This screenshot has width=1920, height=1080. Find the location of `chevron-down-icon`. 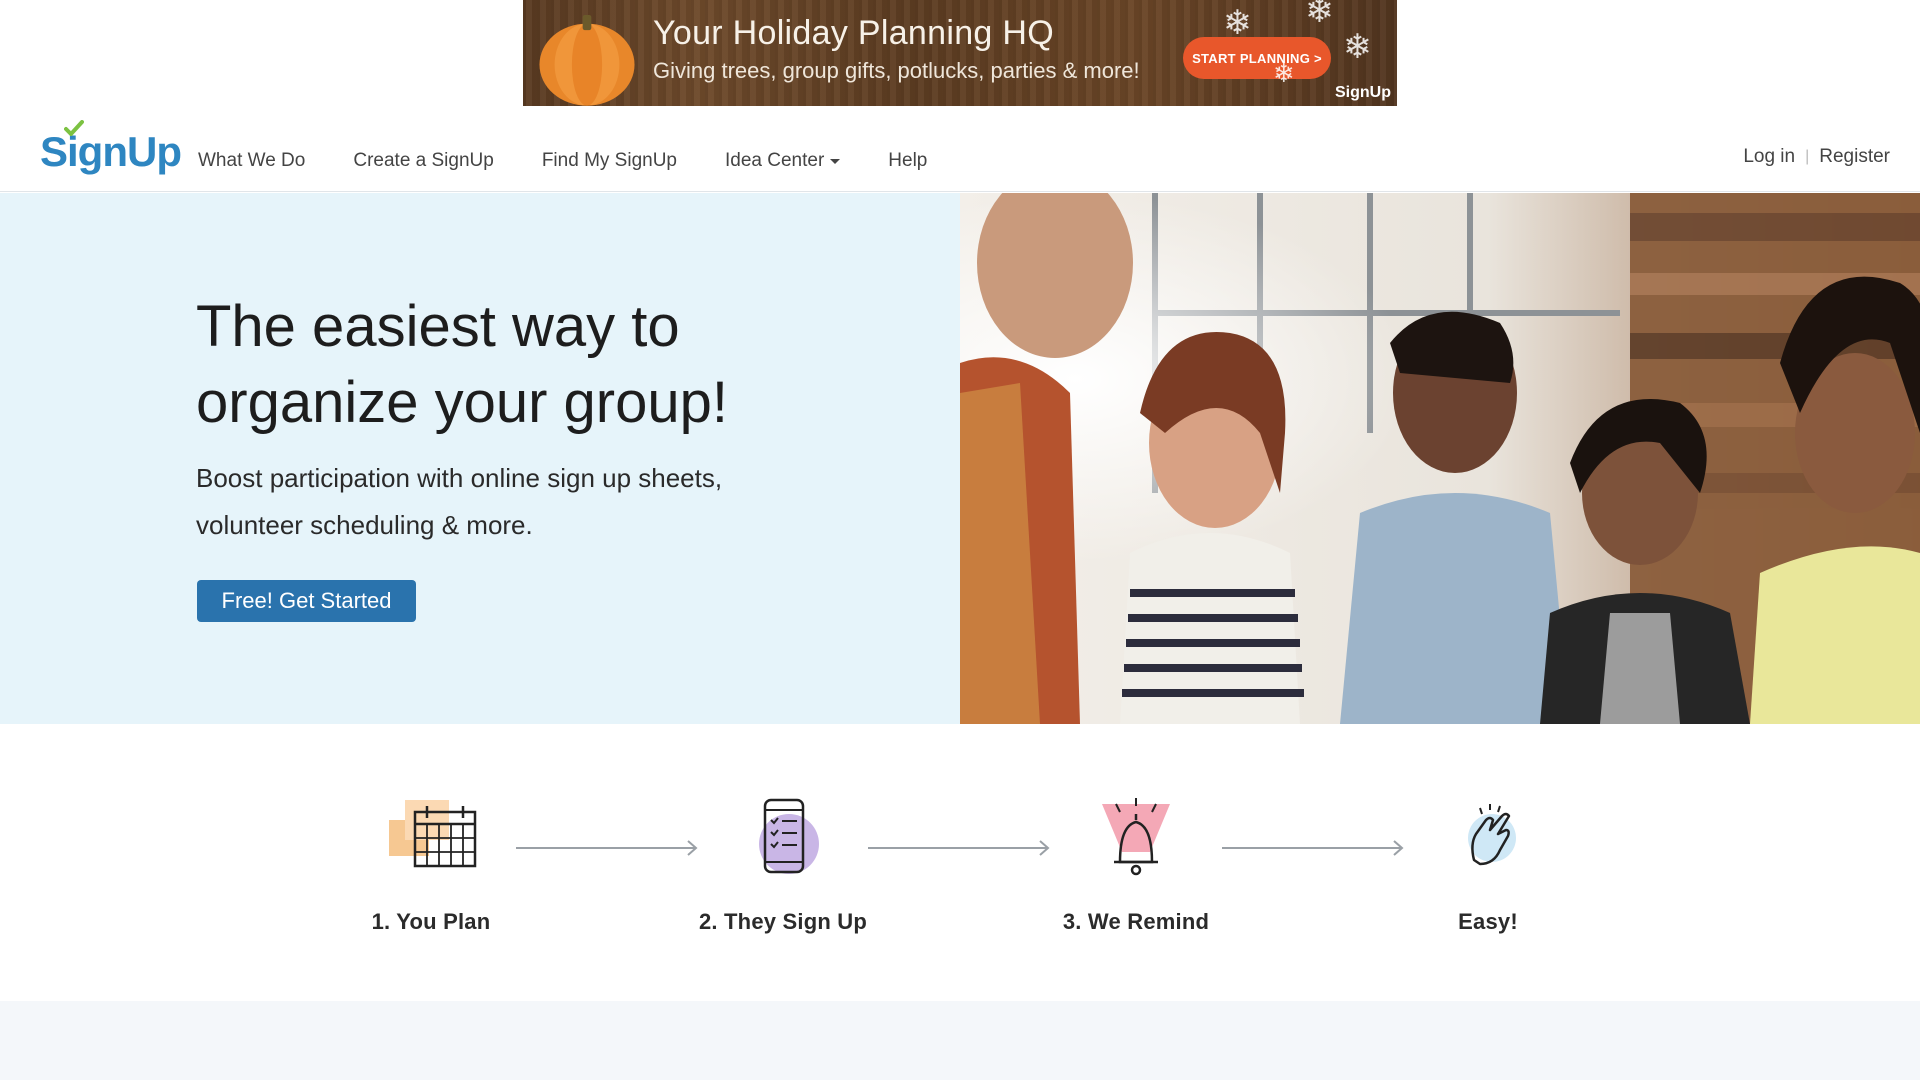

chevron-down-icon is located at coordinates (835, 161).